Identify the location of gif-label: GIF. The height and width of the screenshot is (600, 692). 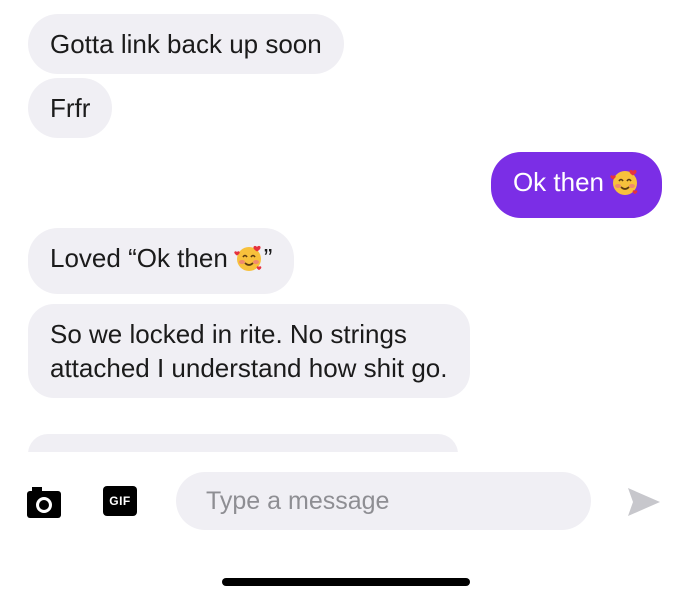
(120, 501).